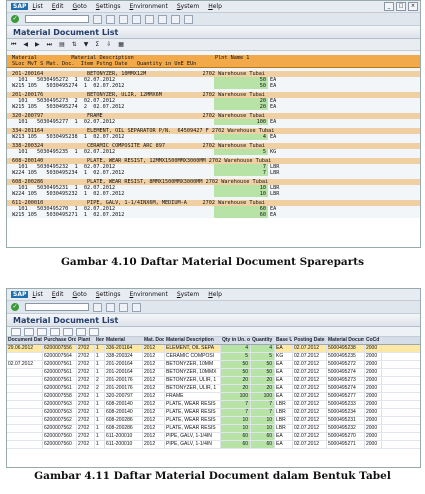  Describe the element at coordinates (60, 340) in the screenshot. I see `column-header: Purchase Order` at that location.